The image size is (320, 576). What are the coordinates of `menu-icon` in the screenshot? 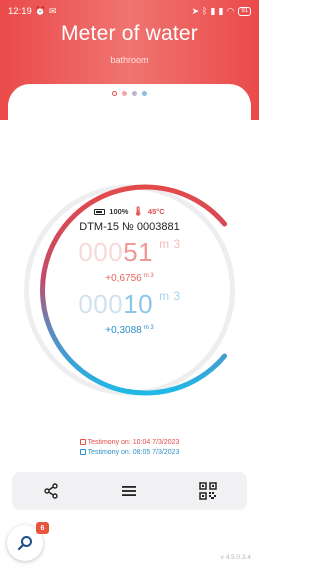 It's located at (129, 491).